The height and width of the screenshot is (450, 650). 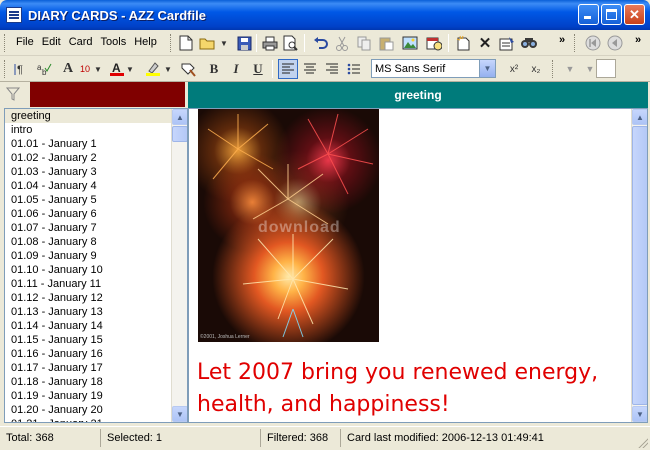 I want to click on title-bar: DIARY CARDS - AZZ Cardfile ✕, so click(x=325, y=15).